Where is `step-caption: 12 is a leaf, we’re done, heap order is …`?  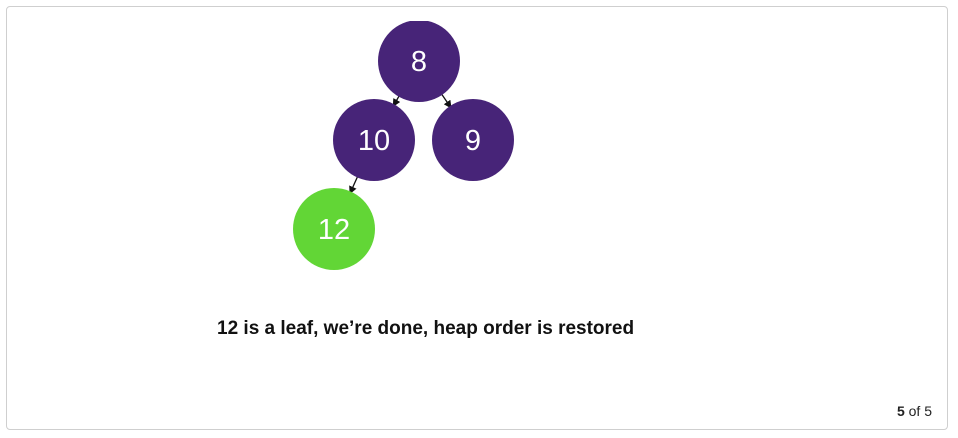 step-caption: 12 is a leaf, we’re done, heap order is … is located at coordinates (426, 328).